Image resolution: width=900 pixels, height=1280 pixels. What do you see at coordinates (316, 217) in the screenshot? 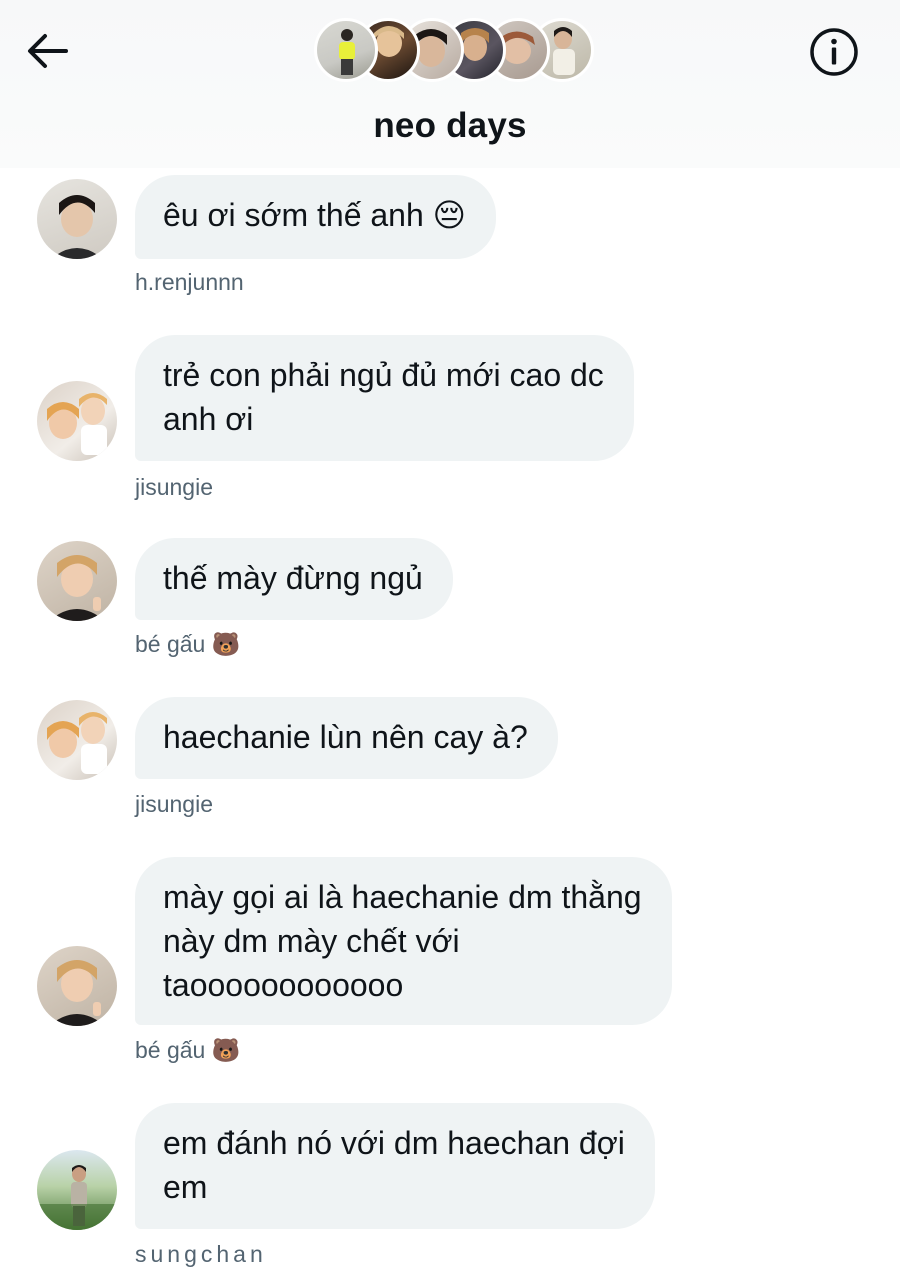
I see `message-bubble: êu ơi sớm thế anh 😔` at bounding box center [316, 217].